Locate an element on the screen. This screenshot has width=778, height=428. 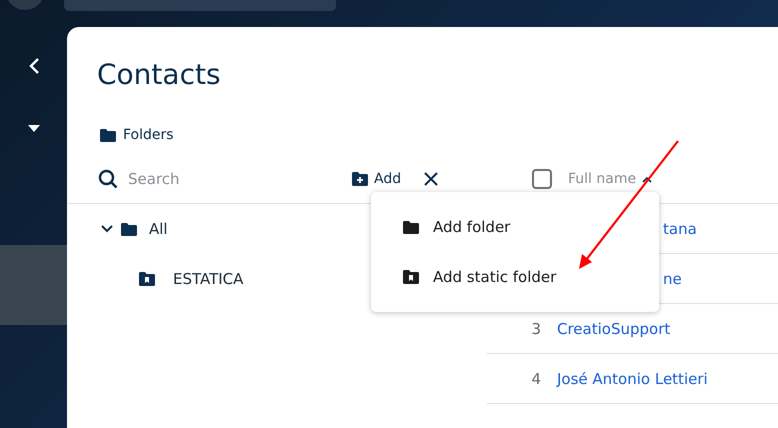
menu-item: Add folder is located at coordinates (515, 227).